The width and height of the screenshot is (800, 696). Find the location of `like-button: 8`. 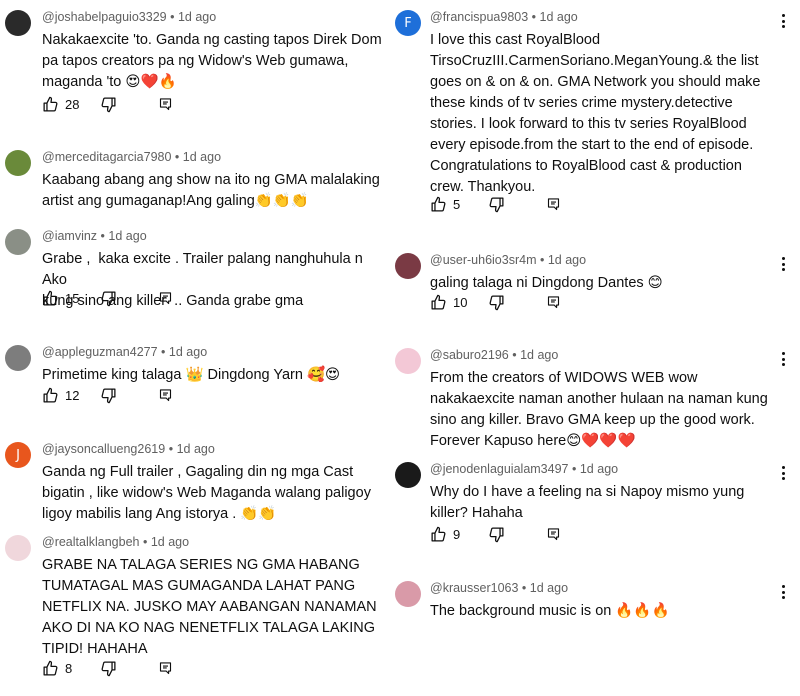

like-button: 8 is located at coordinates (71, 668).